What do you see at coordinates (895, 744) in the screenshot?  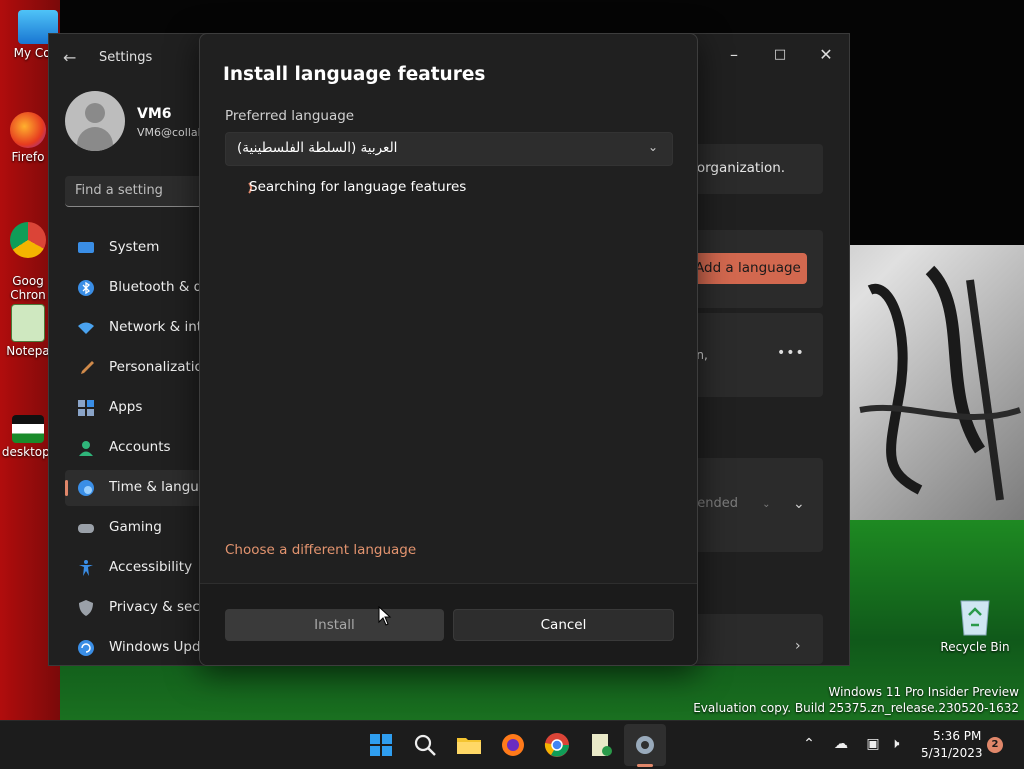 I see `volume-icon: 🕨` at bounding box center [895, 744].